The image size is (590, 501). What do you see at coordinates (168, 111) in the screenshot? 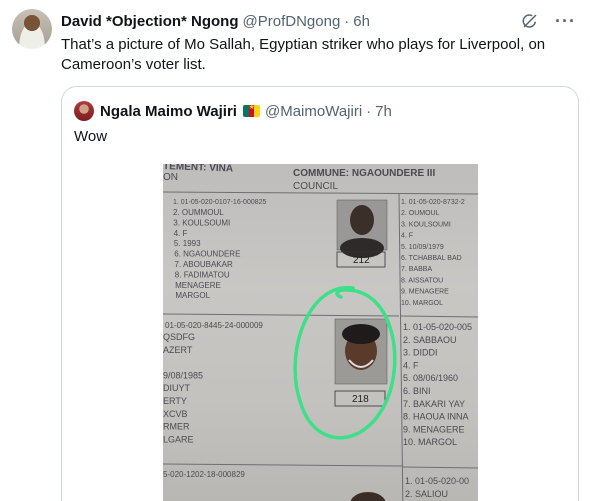
I see `quoted-author-display-name: Ngala Maimo Wajiri` at bounding box center [168, 111].